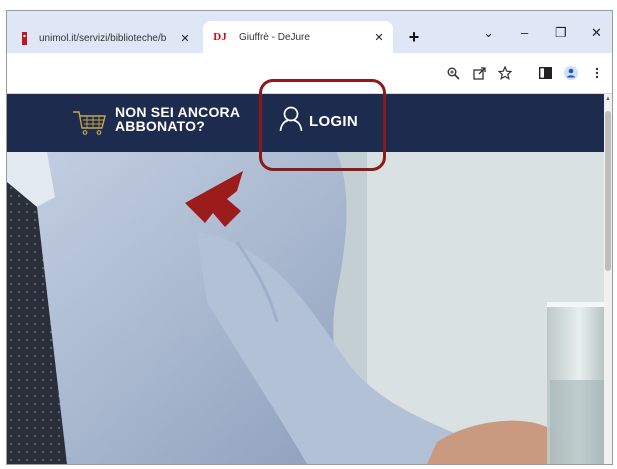 This screenshot has width=617, height=469. What do you see at coordinates (561, 33) in the screenshot?
I see `restore-button: ❐` at bounding box center [561, 33].